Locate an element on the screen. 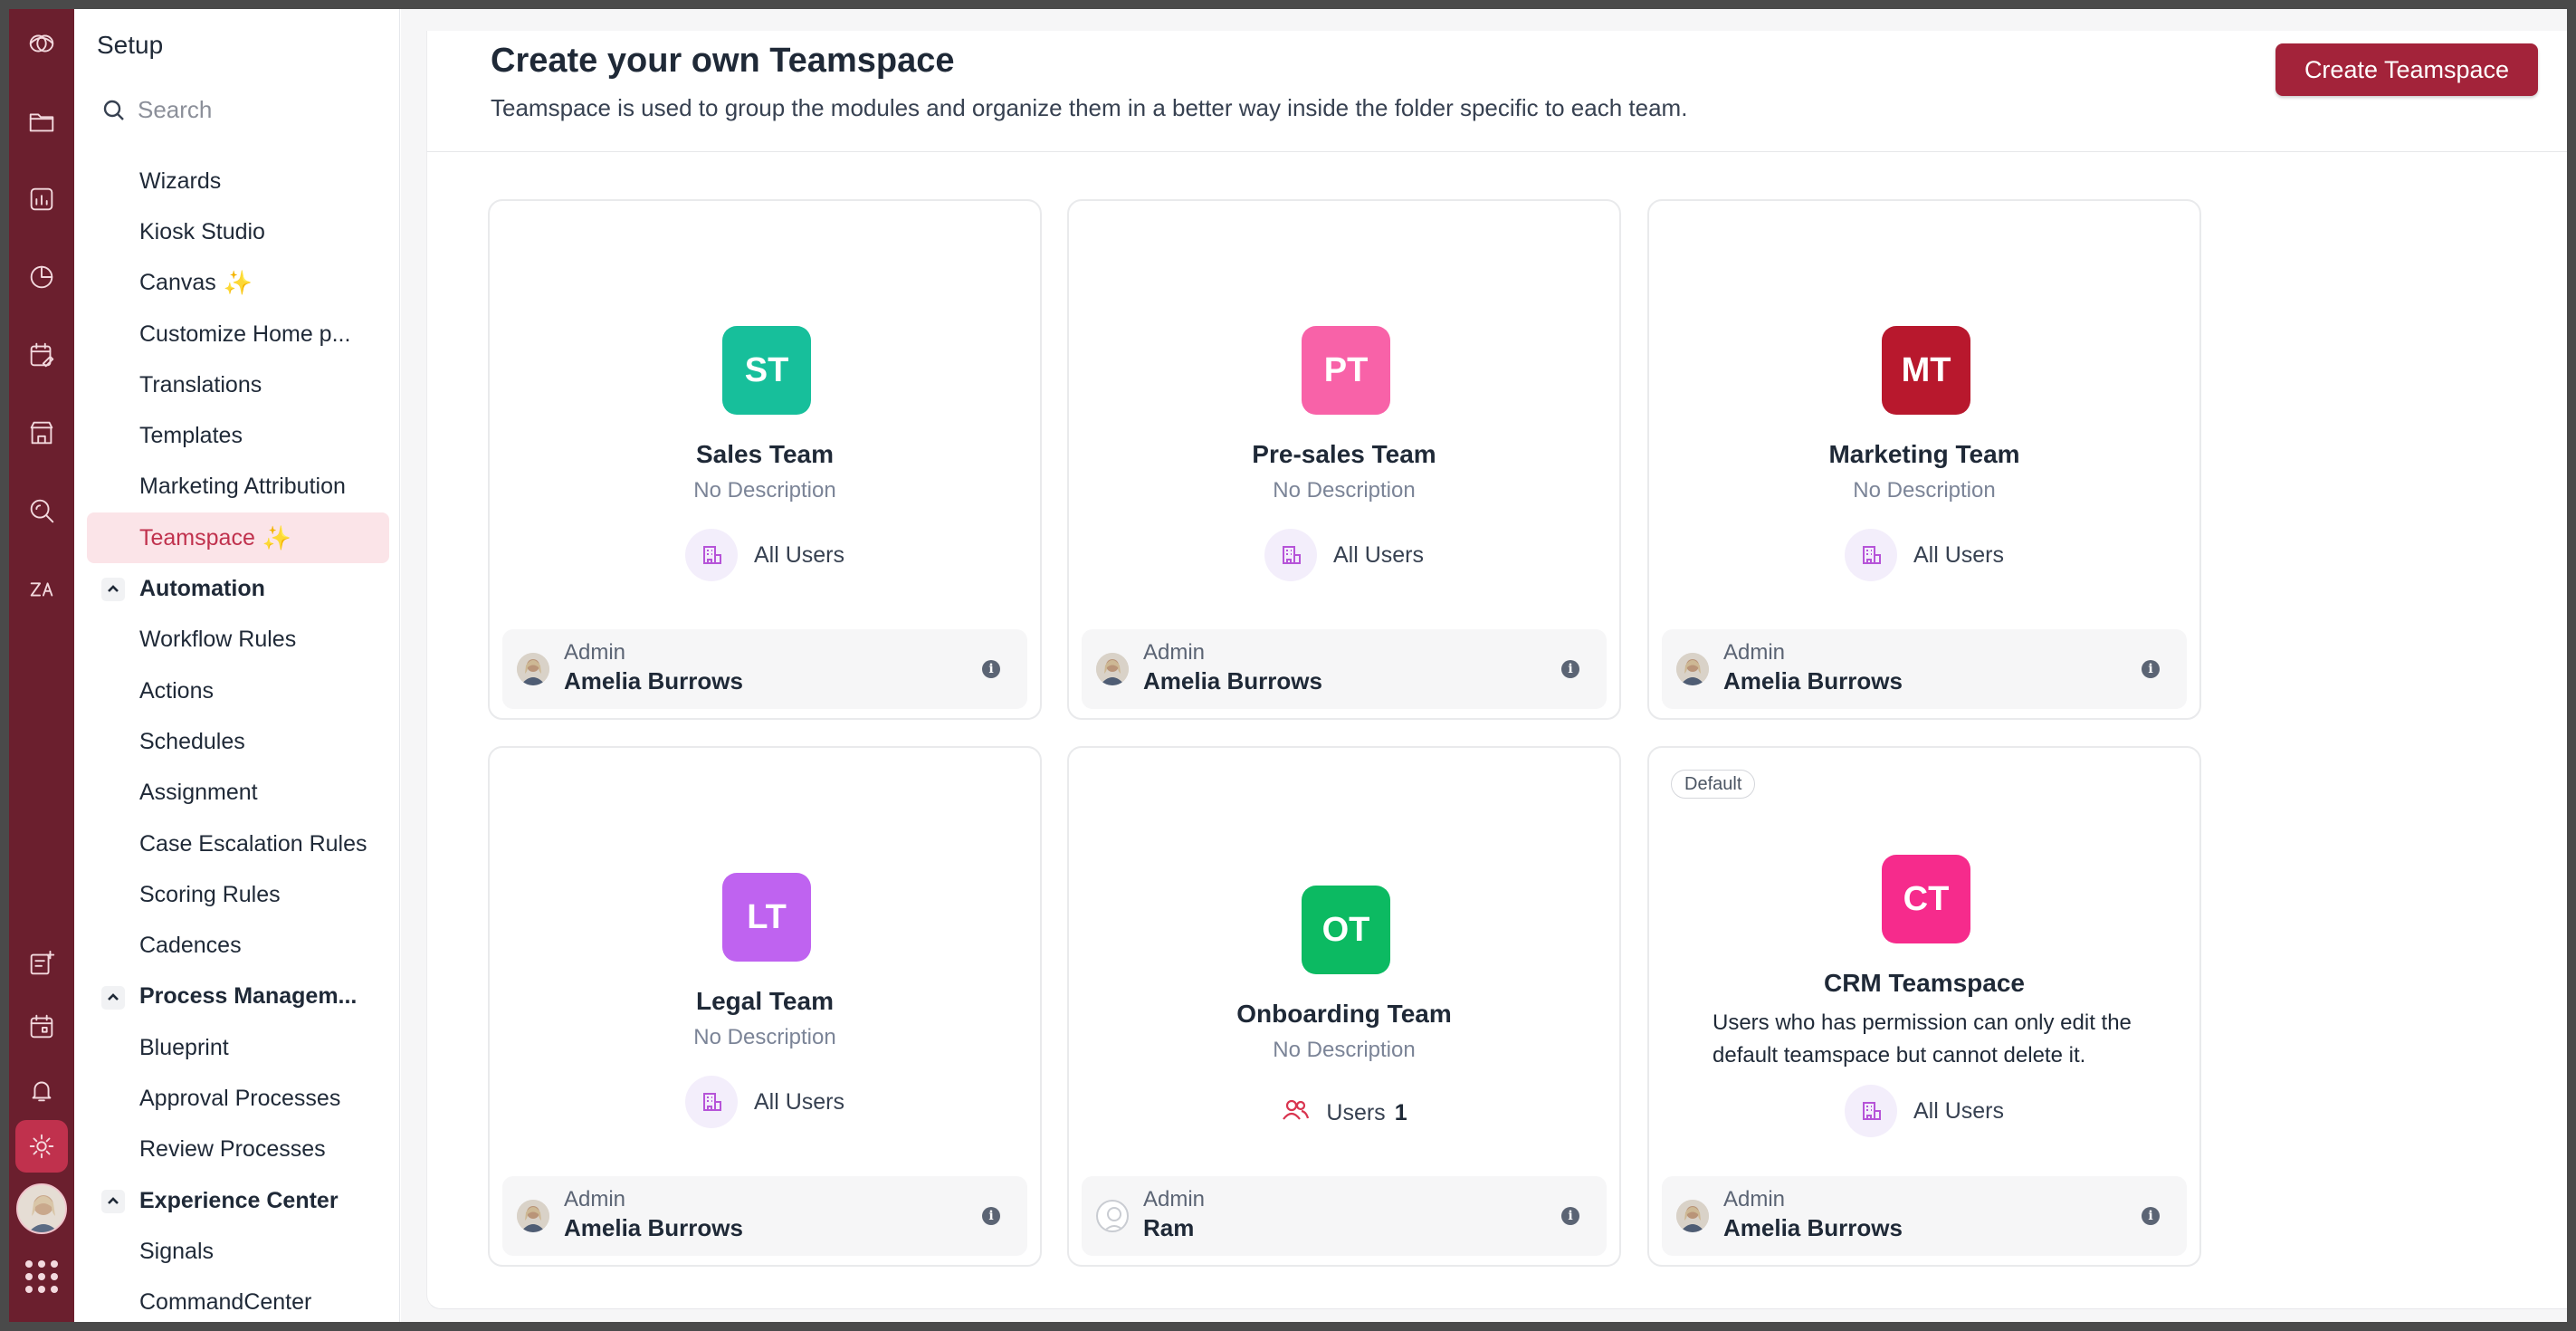  calendar-edit-icon is located at coordinates (41, 355).